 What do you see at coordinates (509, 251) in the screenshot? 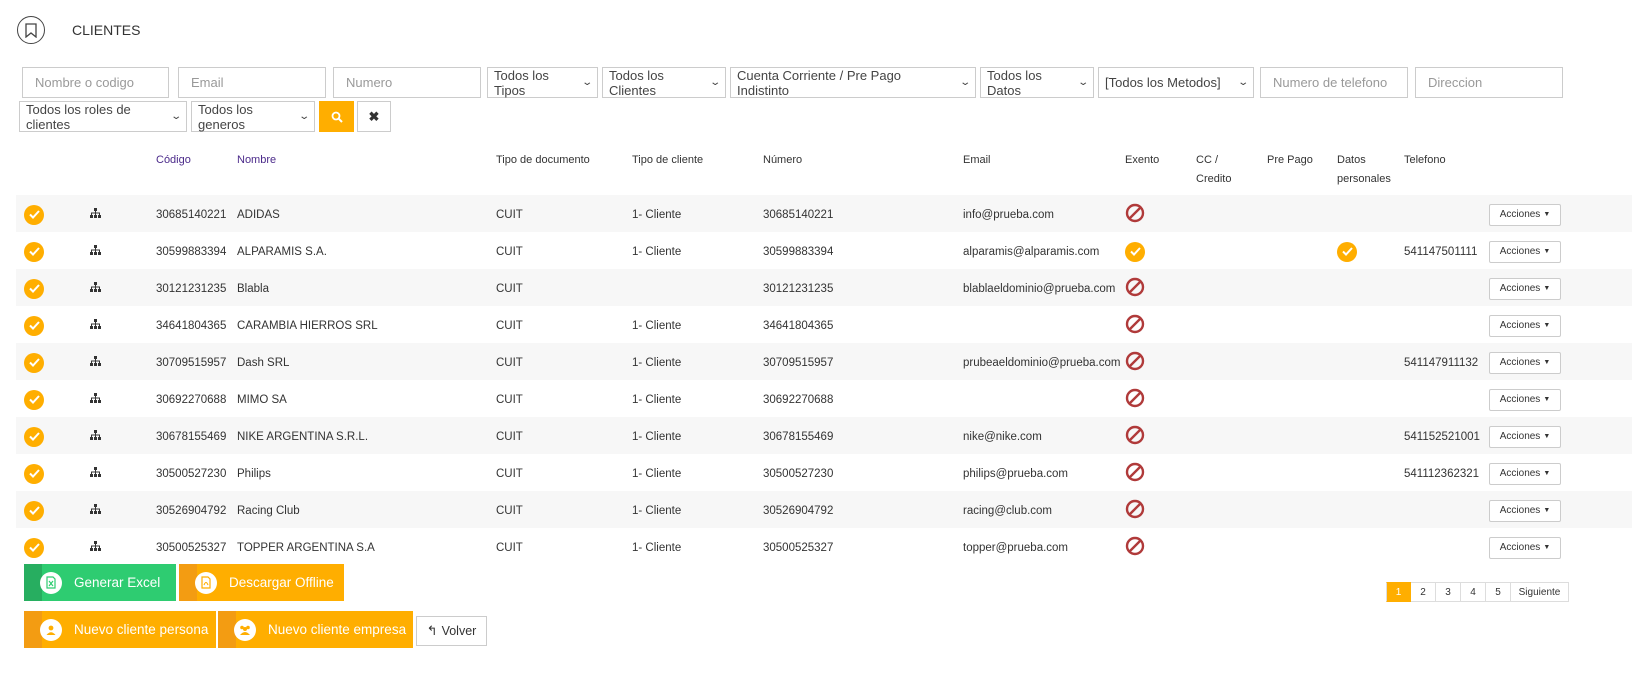
I see `tipo-doc-cell: CUIT` at bounding box center [509, 251].